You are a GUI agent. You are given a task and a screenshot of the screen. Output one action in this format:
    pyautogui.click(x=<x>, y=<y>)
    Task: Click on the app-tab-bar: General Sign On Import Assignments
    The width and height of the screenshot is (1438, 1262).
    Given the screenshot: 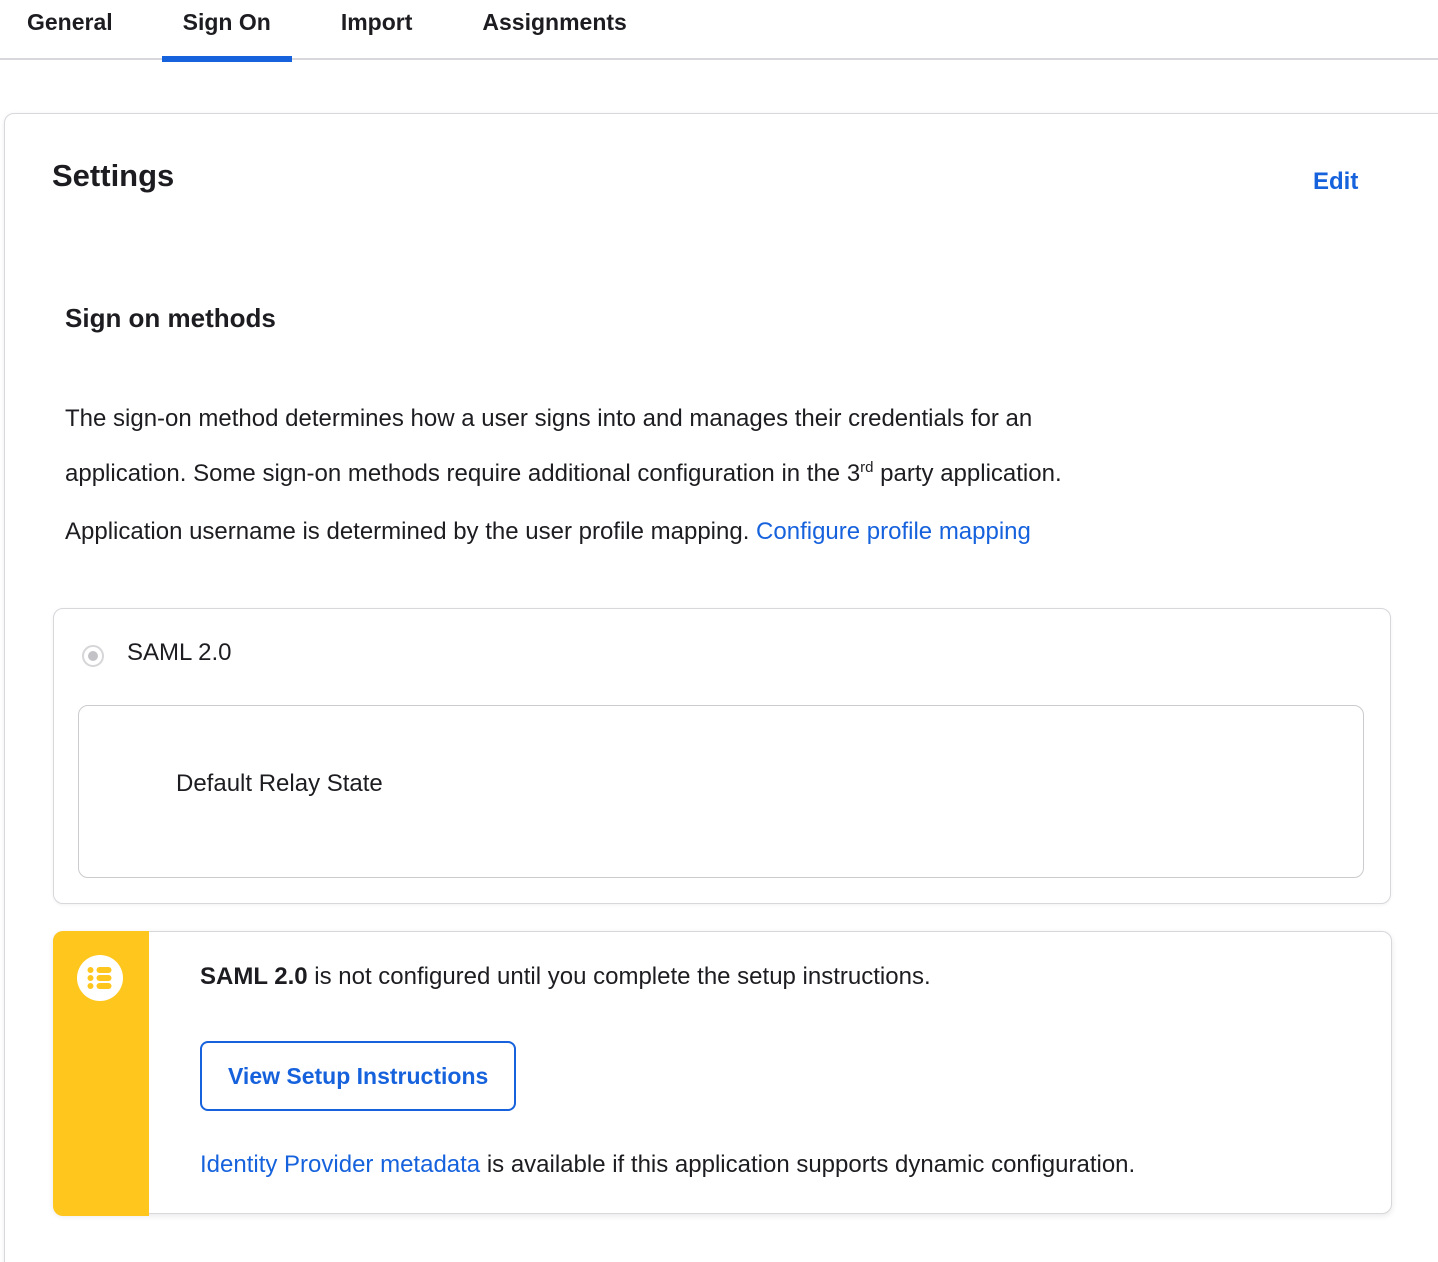 What is the action you would take?
    pyautogui.click(x=719, y=31)
    